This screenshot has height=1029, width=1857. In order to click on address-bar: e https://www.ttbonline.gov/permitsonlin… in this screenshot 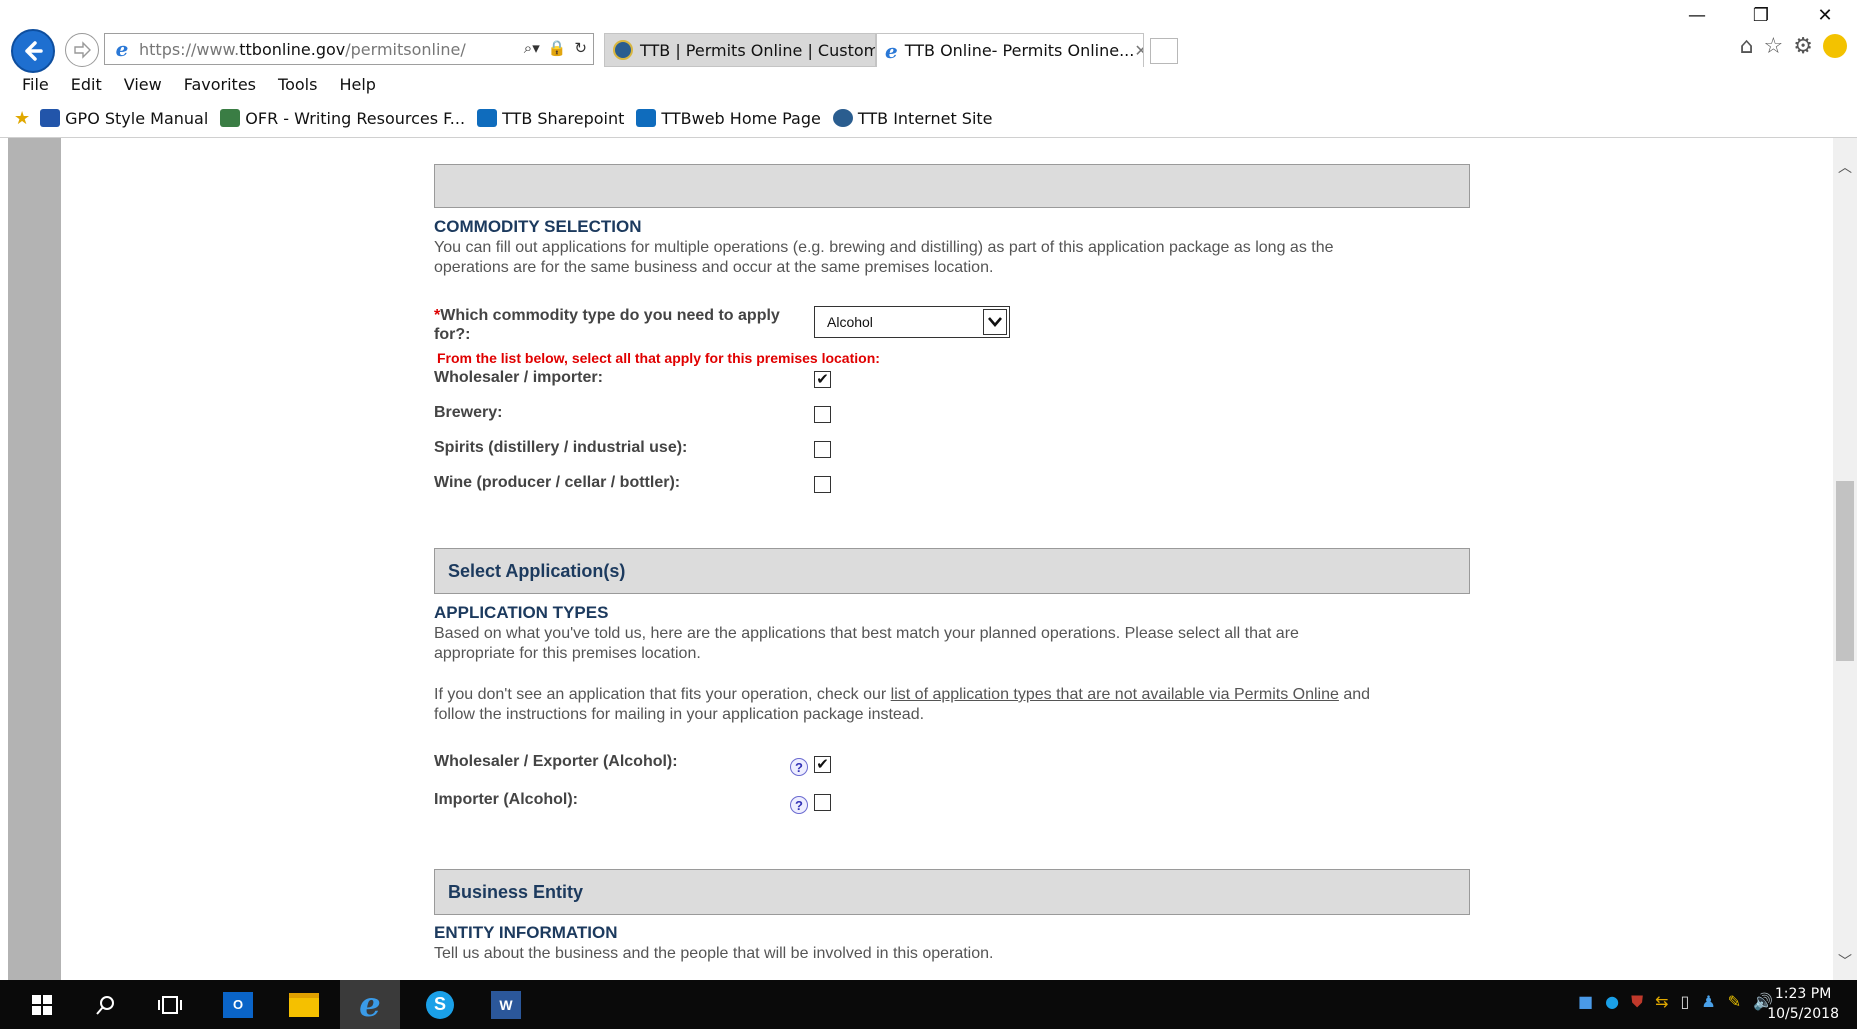, I will do `click(349, 49)`.